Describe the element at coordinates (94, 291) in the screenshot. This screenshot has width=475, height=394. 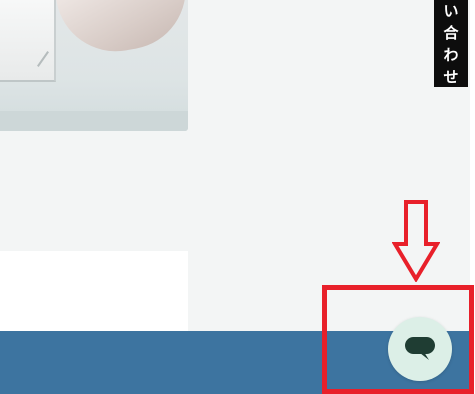
I see `content-card` at that location.